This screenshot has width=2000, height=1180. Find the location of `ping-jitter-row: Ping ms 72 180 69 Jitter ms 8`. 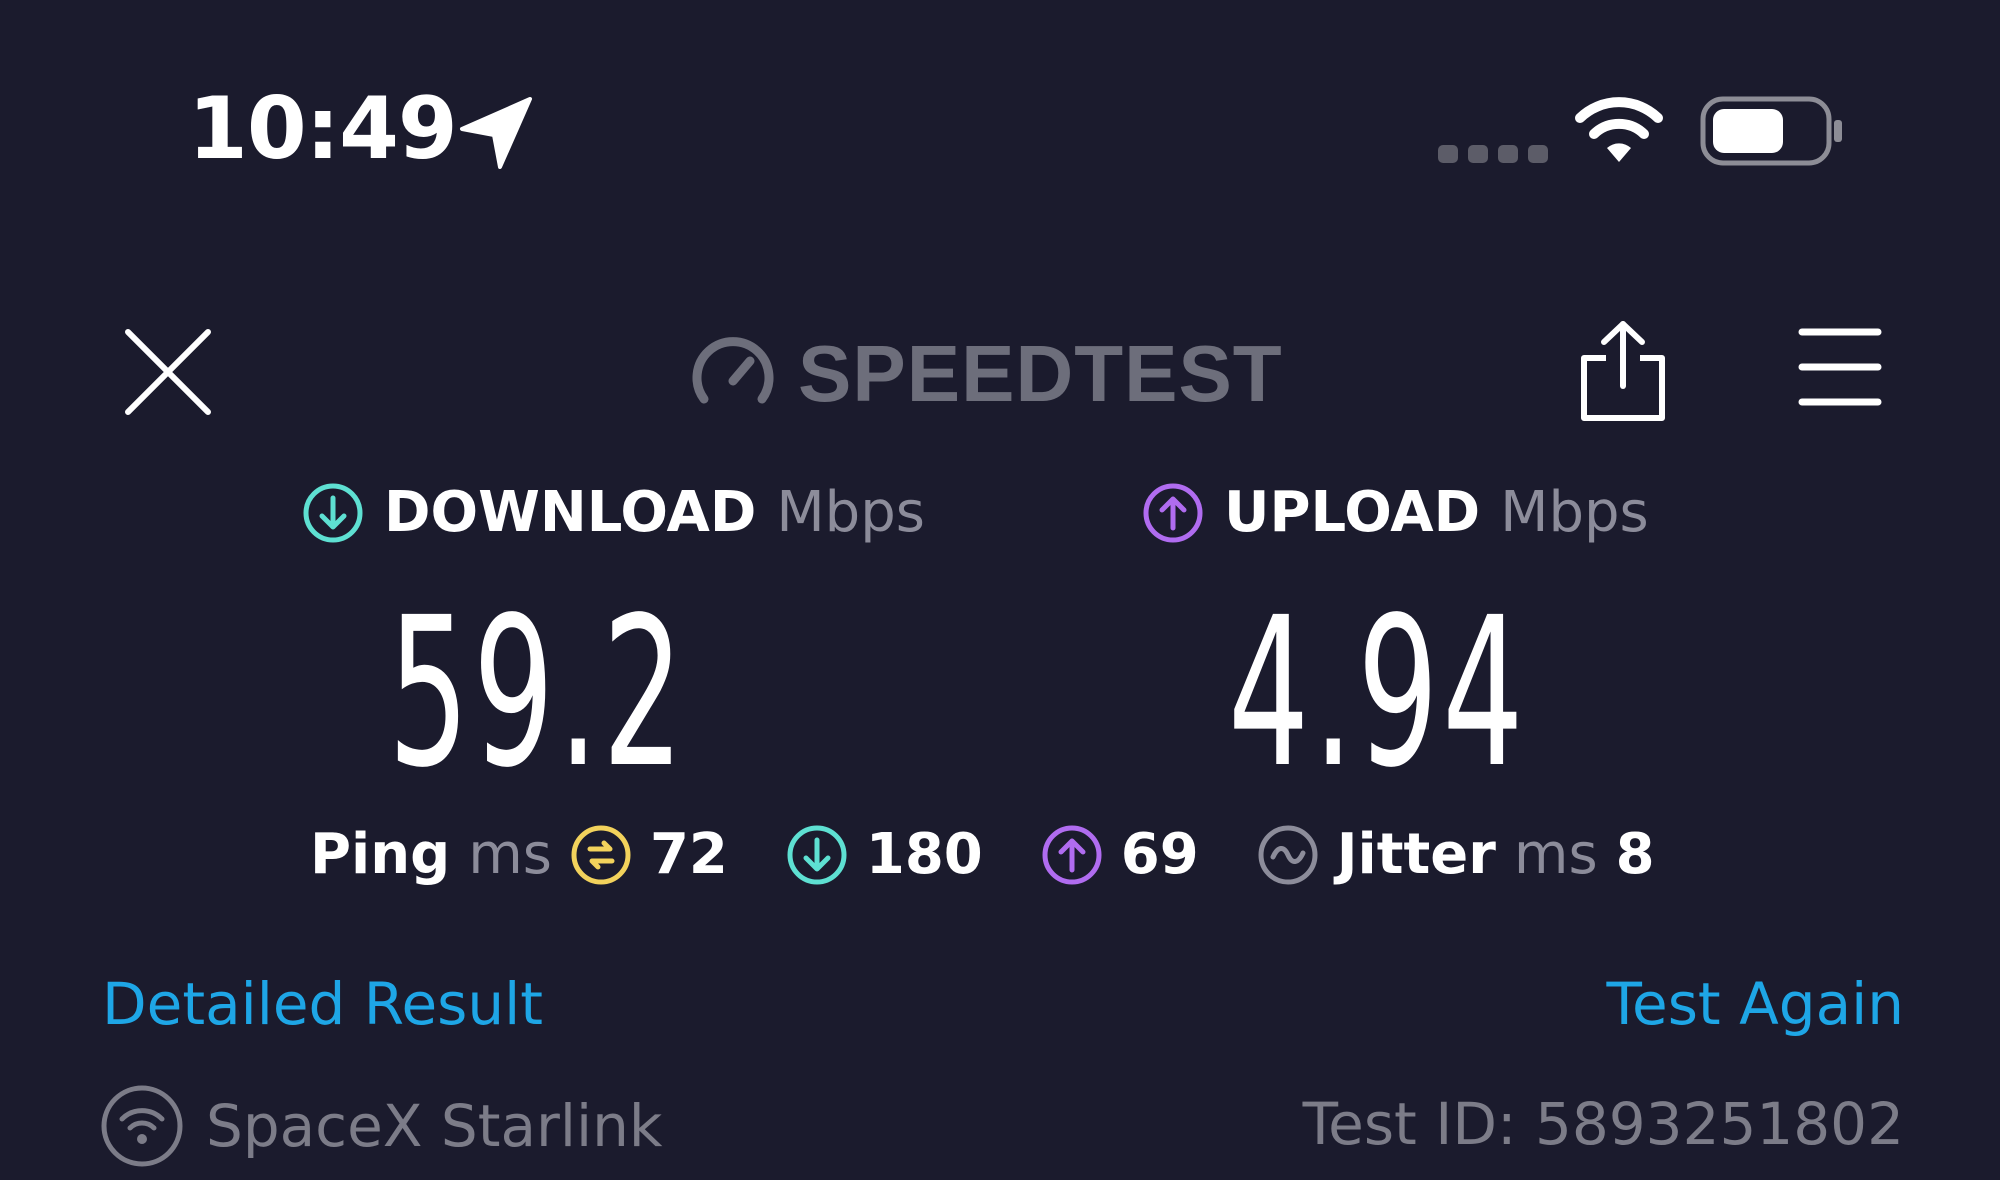

ping-jitter-row: Ping ms 72 180 69 Jitter ms 8 is located at coordinates (982, 854).